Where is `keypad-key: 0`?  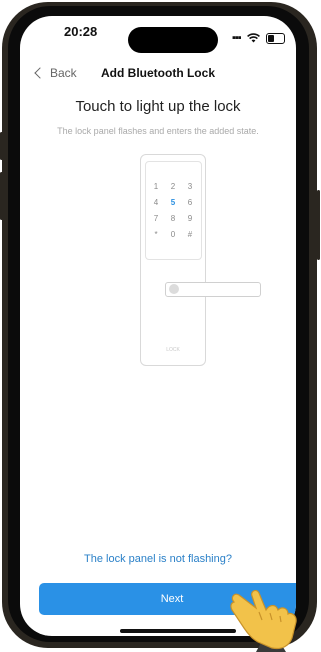 keypad-key: 0 is located at coordinates (173, 234).